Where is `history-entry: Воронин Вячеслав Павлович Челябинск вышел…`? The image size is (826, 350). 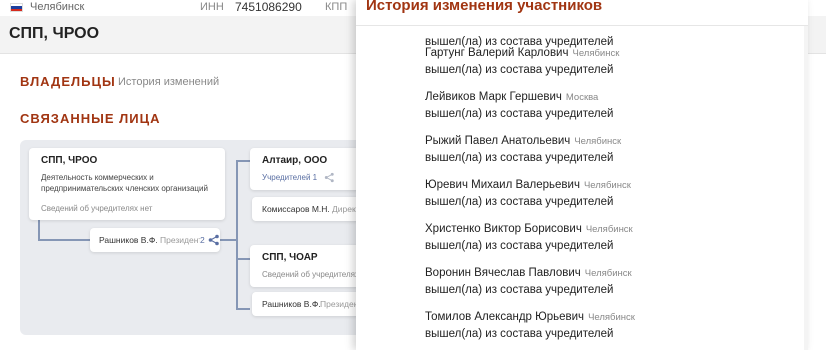 history-entry: Воронин Вячеслав Павлович Челябинск вышел… is located at coordinates (615, 285).